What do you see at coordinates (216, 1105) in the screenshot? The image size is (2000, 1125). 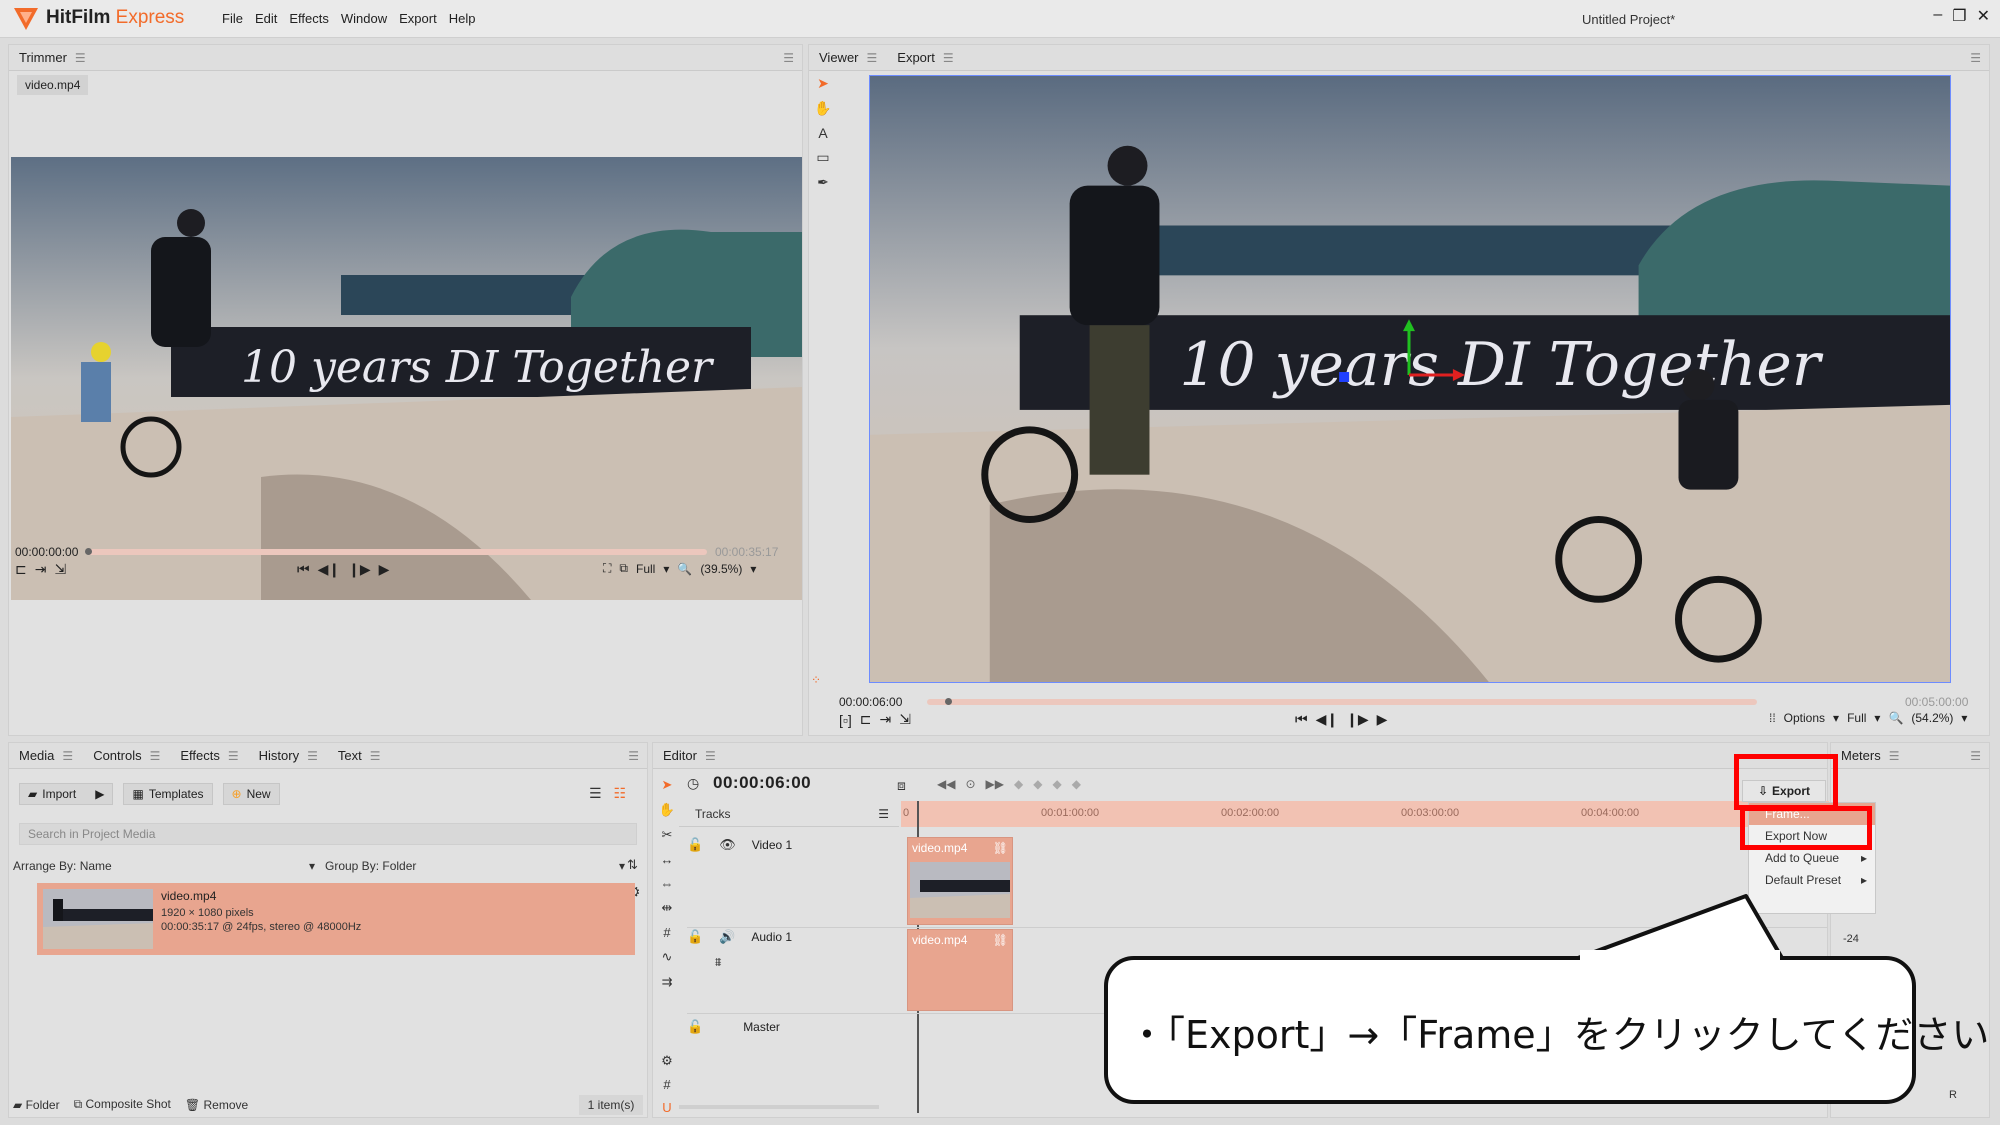 I see `remove-button: 🗑 Remove` at bounding box center [216, 1105].